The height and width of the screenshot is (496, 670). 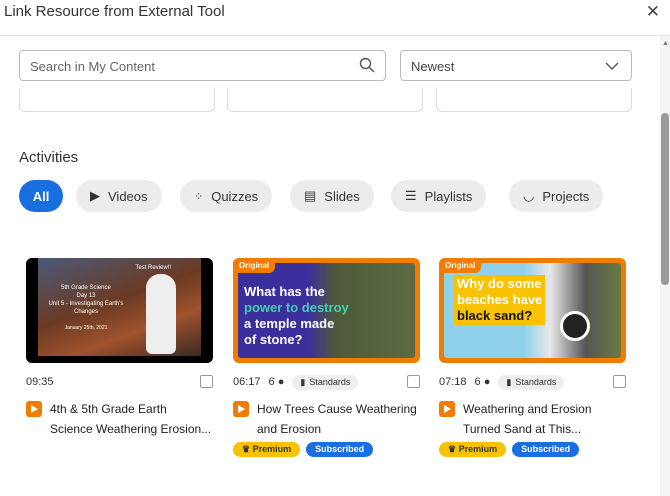 I want to click on search-input: Search in My Content, so click(x=202, y=65).